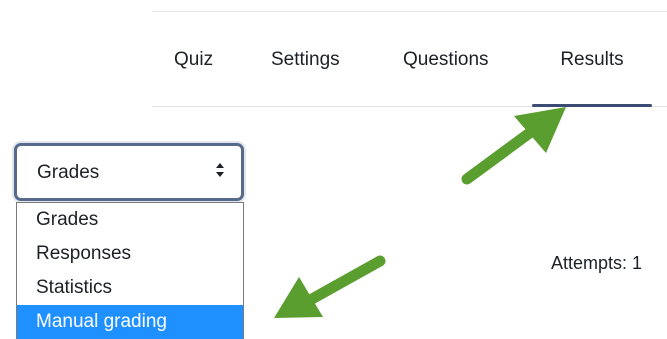  Describe the element at coordinates (513, 146) in the screenshot. I see `annotation-arrow-results-icon` at that location.